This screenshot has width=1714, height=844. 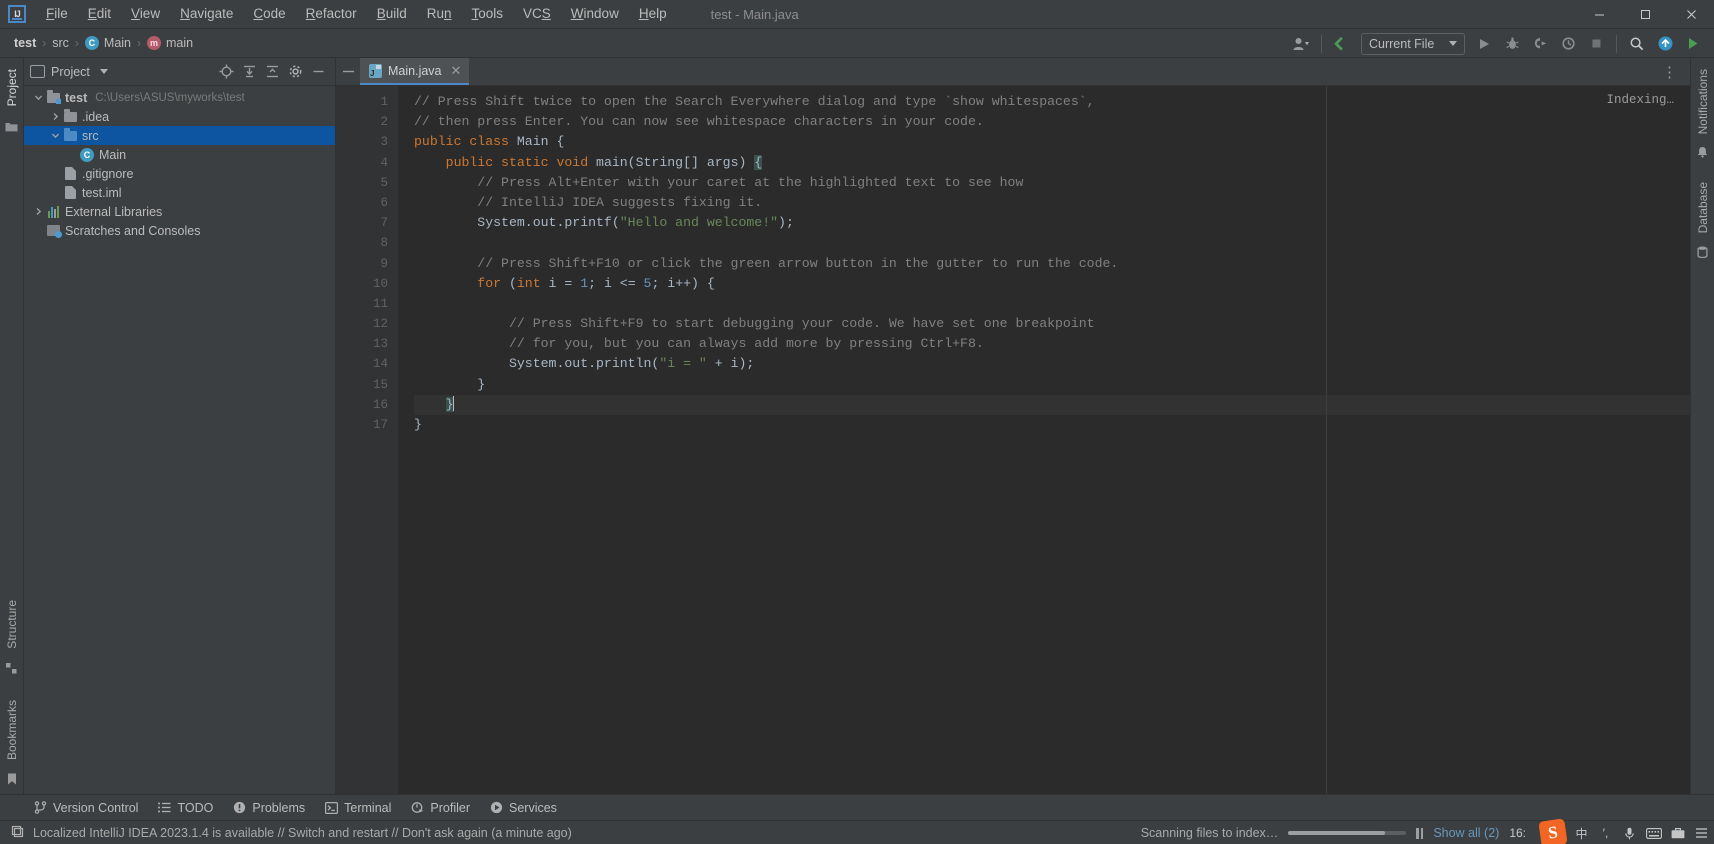 I want to click on microphone-icon, so click(x=1629, y=833).